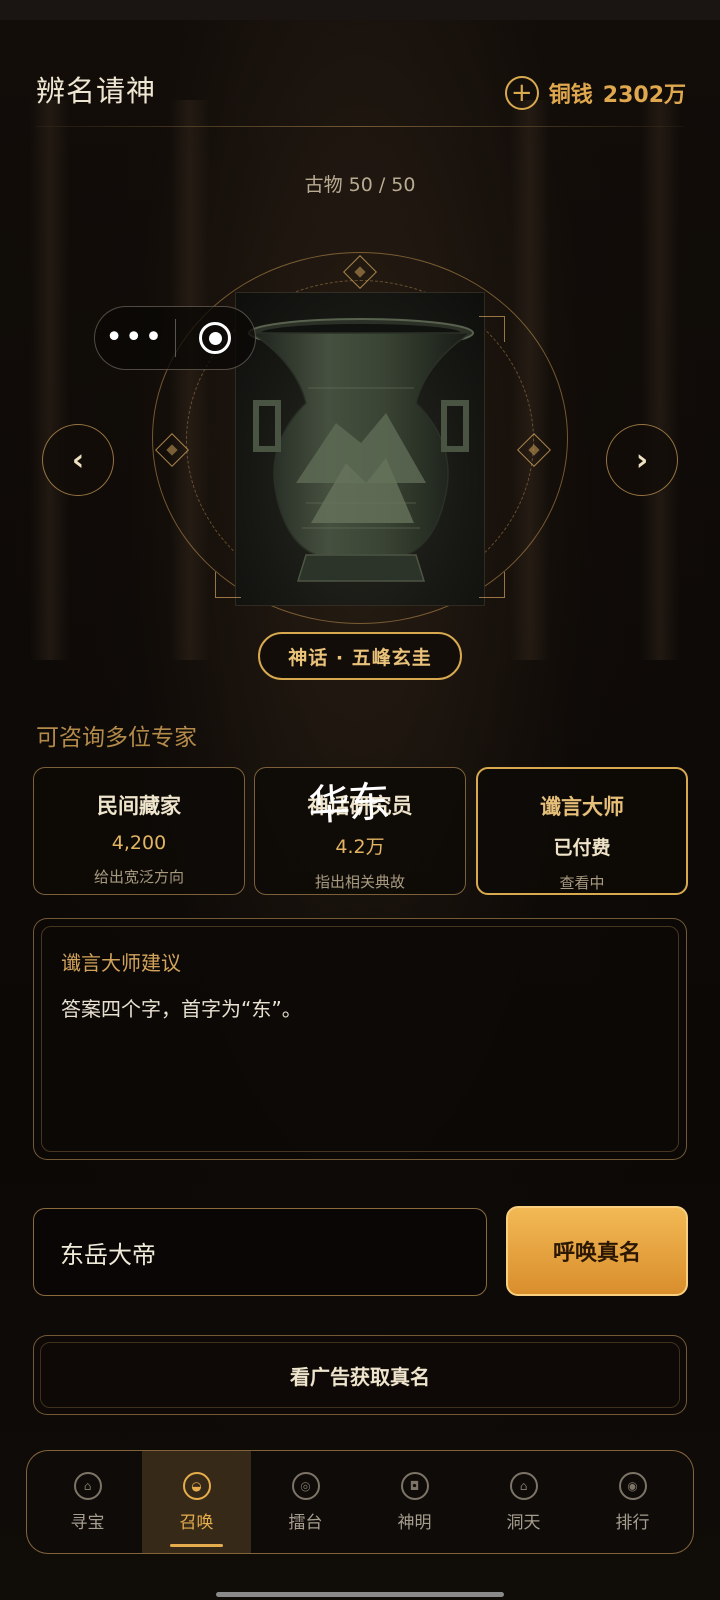  I want to click on watch-ad-button: 看广告获取真名, so click(360, 1375).